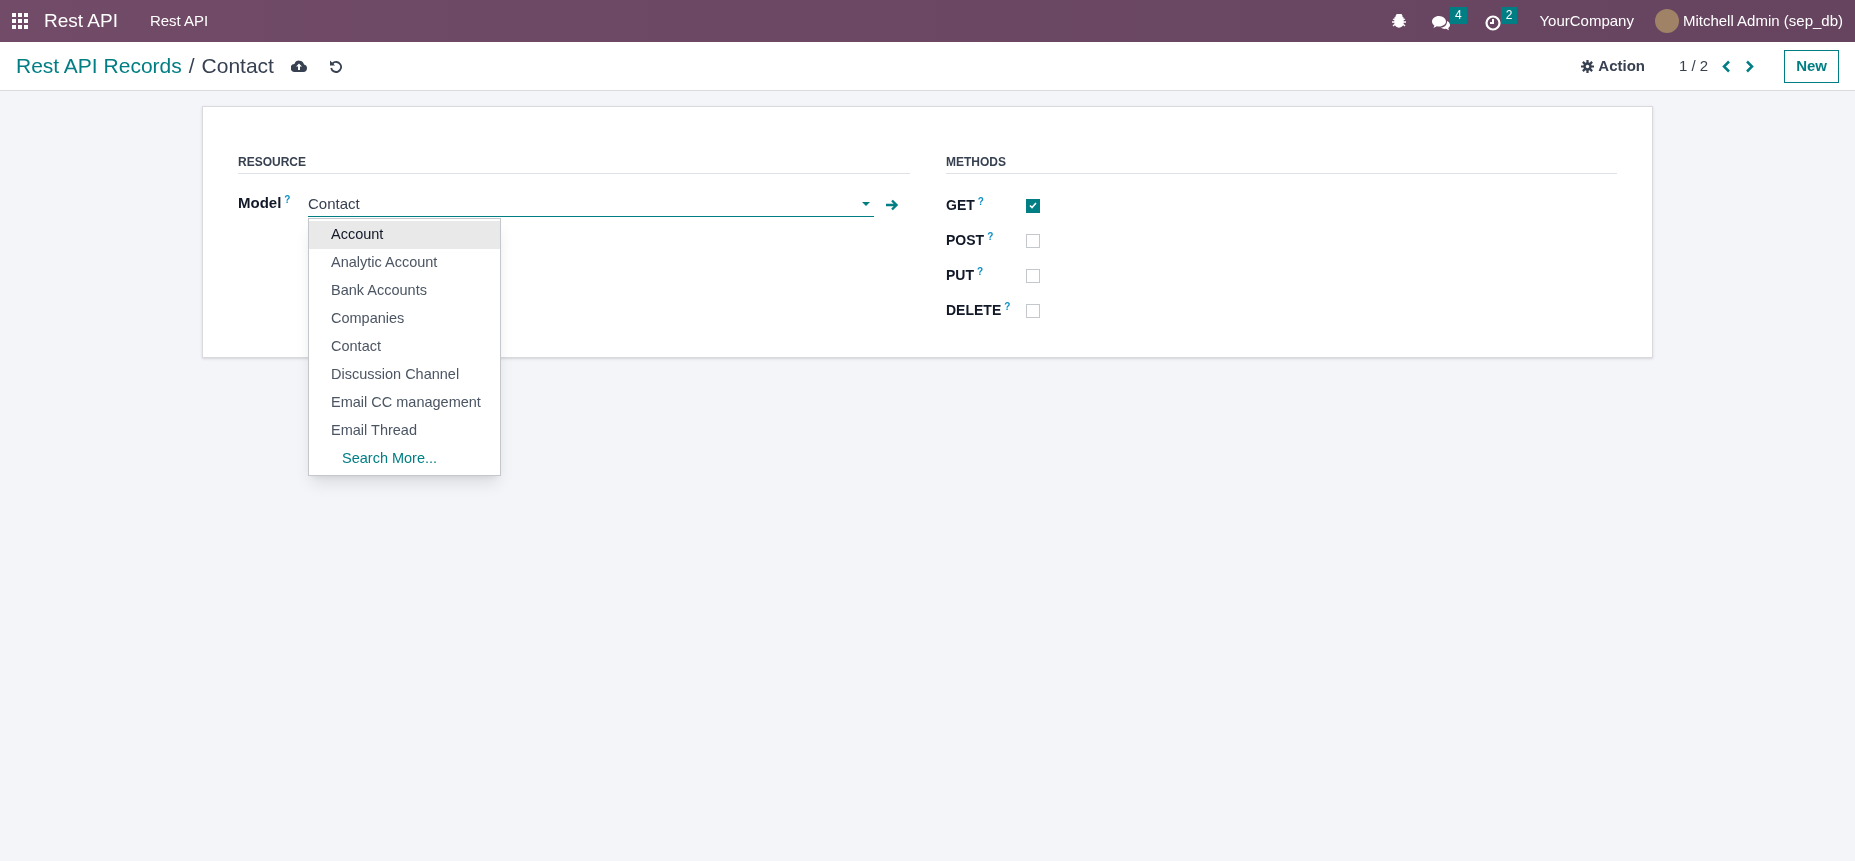 The height and width of the screenshot is (861, 1855). I want to click on dropdown-item: Analytic Account, so click(404, 263).